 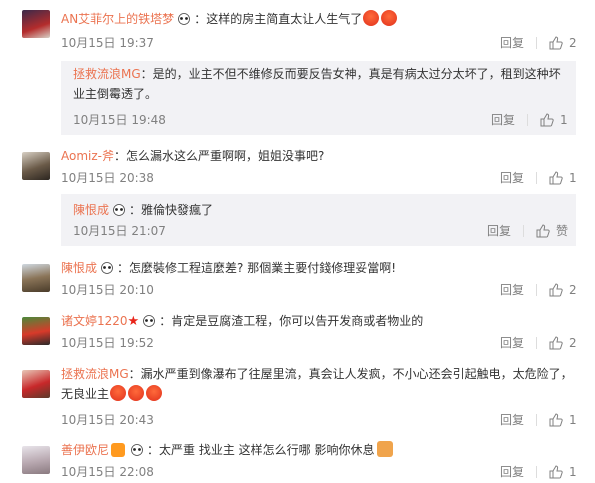 What do you see at coordinates (117, 19) in the screenshot?
I see `username: AN艾菲尔上的铁塔梦` at bounding box center [117, 19].